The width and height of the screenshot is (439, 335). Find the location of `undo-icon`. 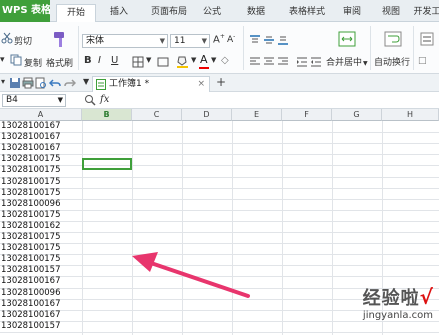

undo-icon is located at coordinates (55, 83).